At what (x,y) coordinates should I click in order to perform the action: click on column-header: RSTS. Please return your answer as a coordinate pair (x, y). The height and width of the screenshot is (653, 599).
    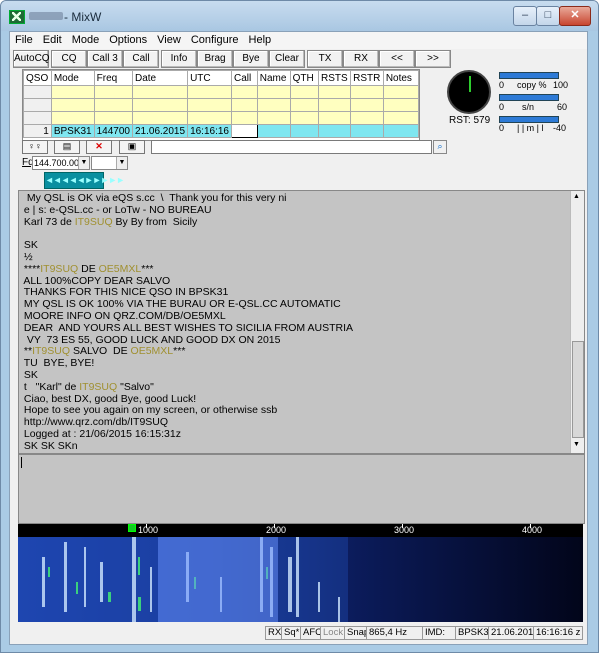
    Looking at the image, I should click on (334, 78).